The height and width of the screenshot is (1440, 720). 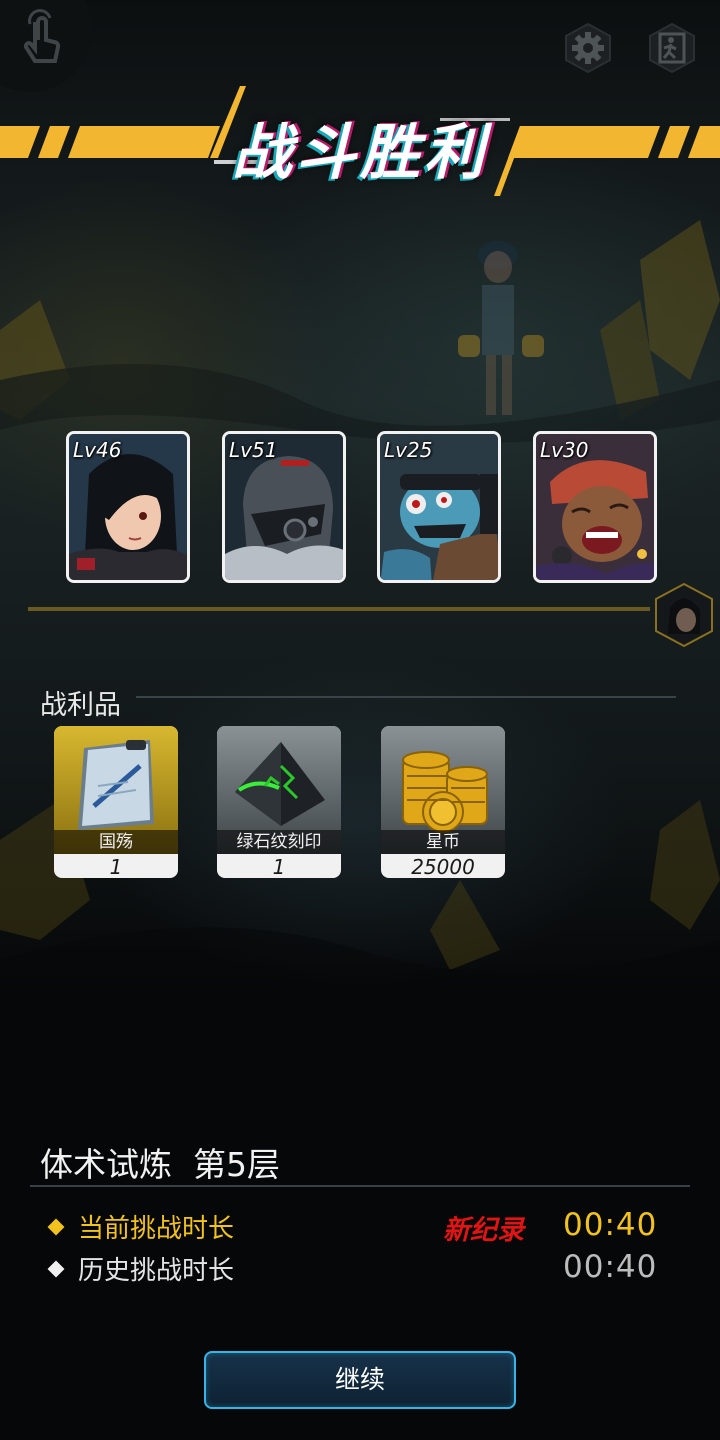 I want to click on loot-item-1: 国殇 1, so click(x=116, y=802).